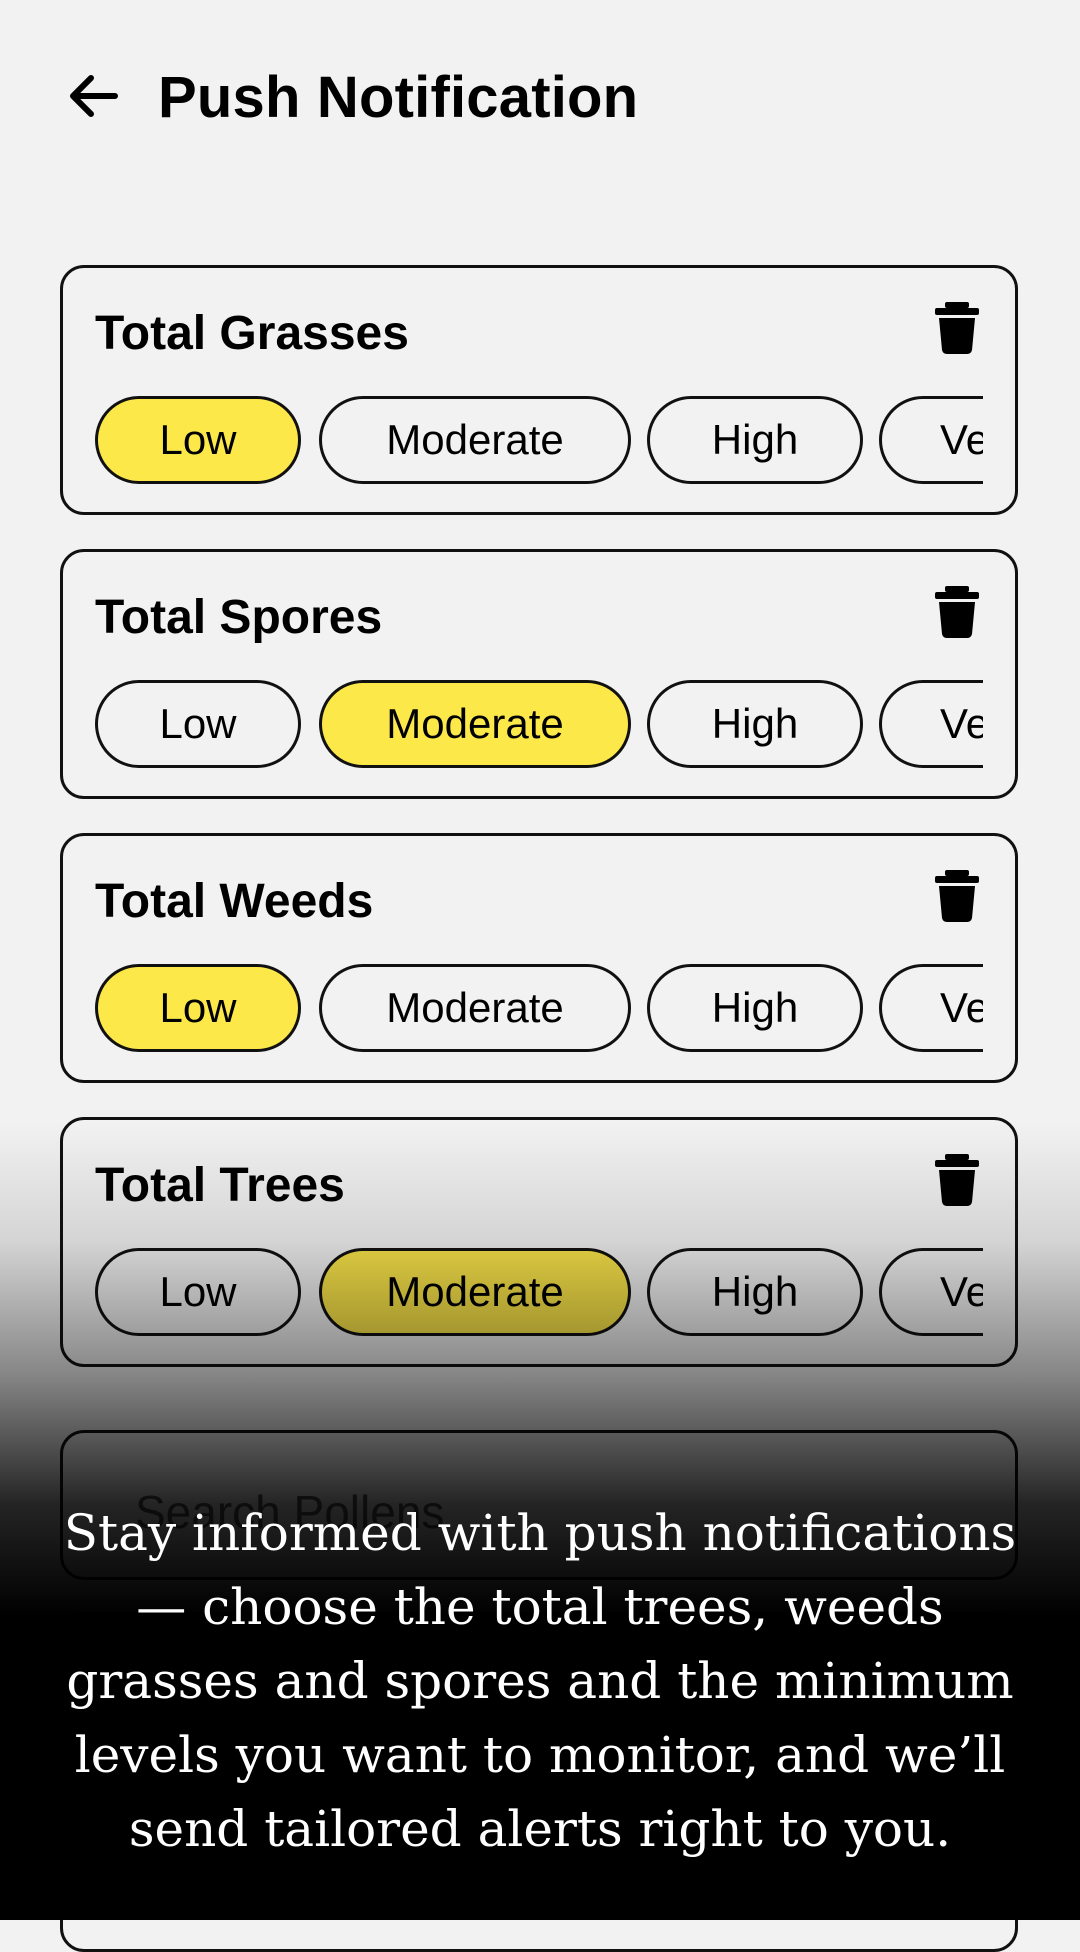  Describe the element at coordinates (252, 333) in the screenshot. I see `card-title: Total Grasses` at that location.